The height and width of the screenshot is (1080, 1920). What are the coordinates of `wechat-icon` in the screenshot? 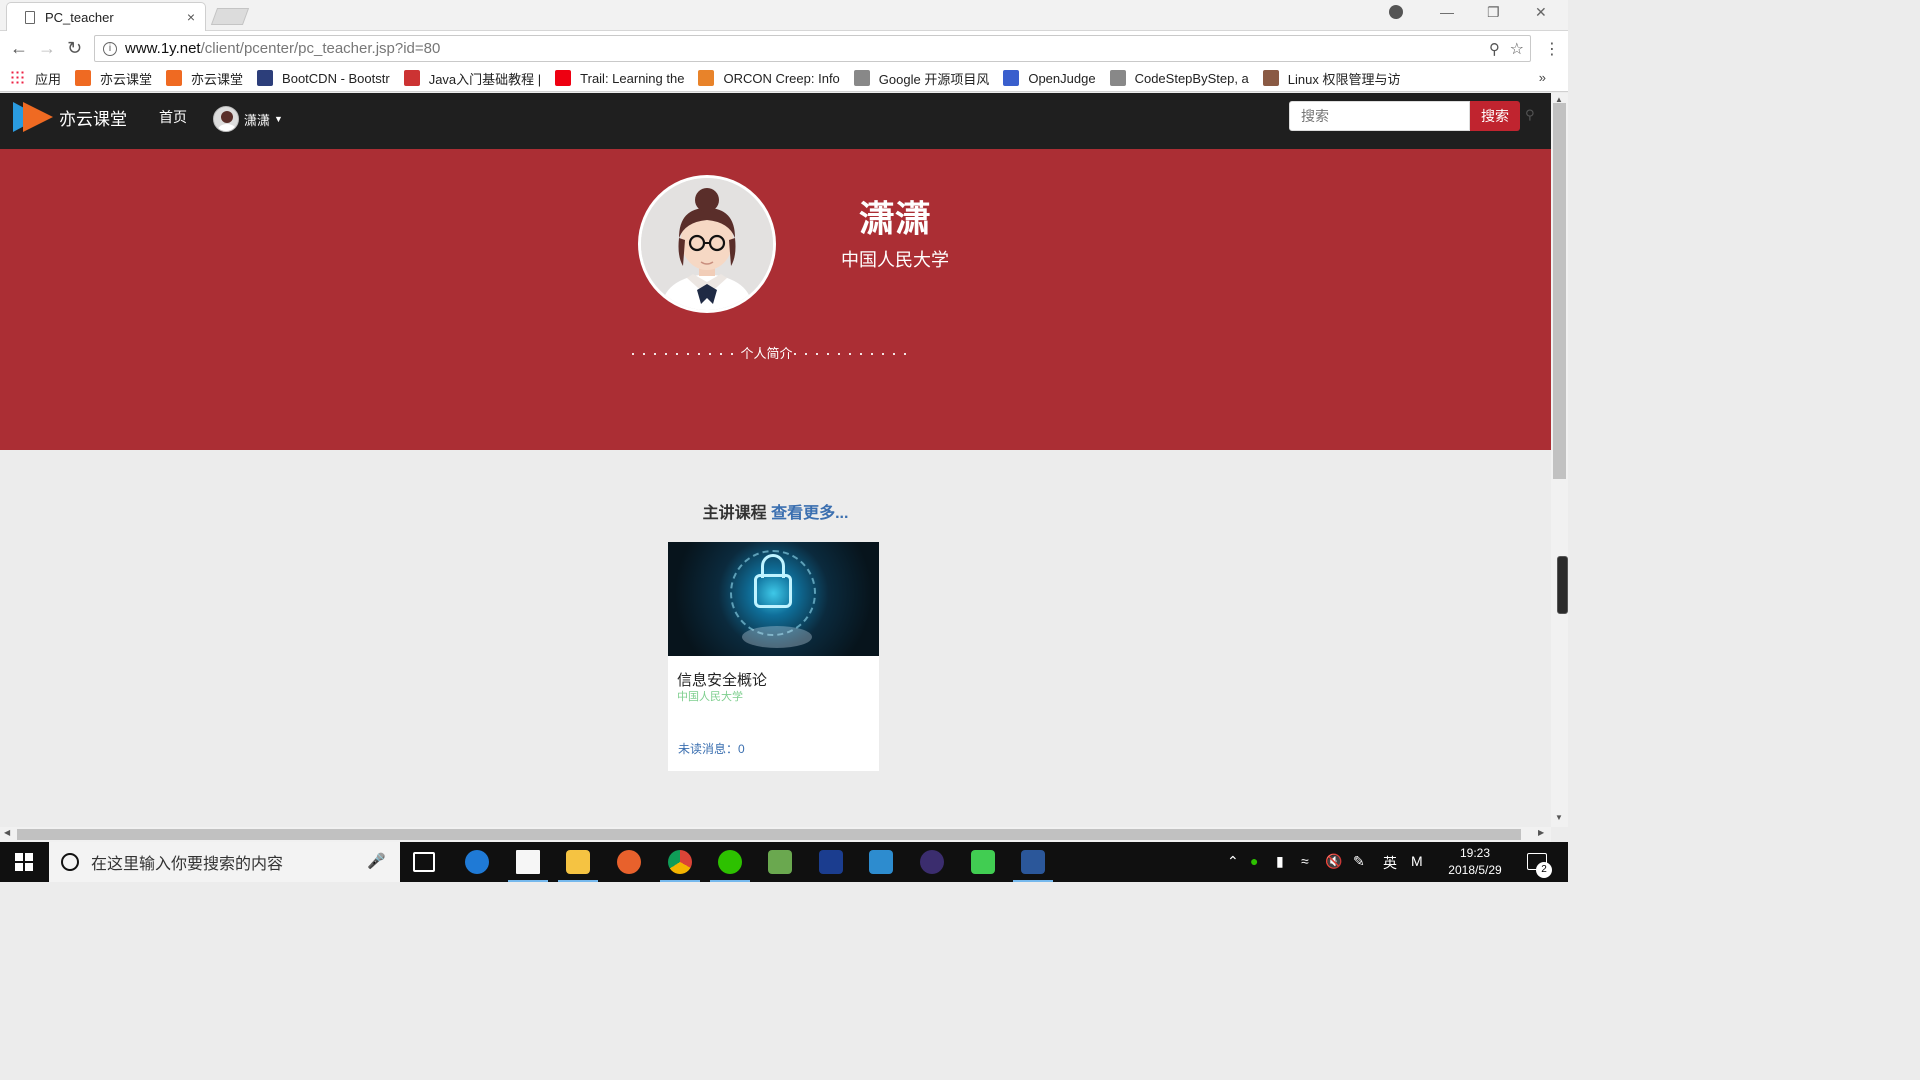 It's located at (730, 862).